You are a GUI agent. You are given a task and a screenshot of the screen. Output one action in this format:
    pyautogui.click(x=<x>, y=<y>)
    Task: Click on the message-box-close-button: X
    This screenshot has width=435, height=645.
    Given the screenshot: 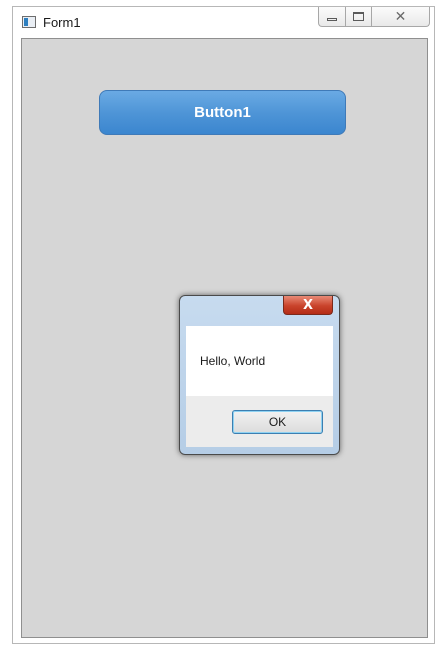 What is the action you would take?
    pyautogui.click(x=308, y=305)
    